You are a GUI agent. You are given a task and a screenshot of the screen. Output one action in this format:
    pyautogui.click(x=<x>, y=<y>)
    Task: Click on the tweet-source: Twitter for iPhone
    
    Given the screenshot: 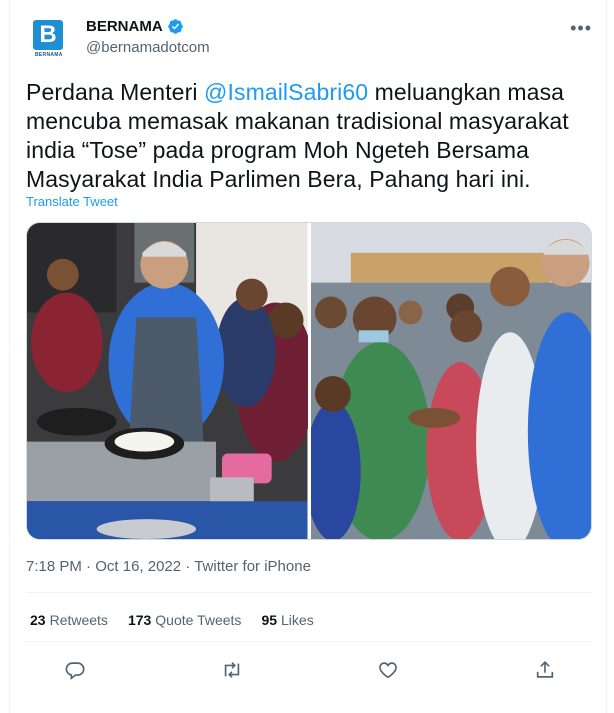 What is the action you would take?
    pyautogui.click(x=252, y=566)
    